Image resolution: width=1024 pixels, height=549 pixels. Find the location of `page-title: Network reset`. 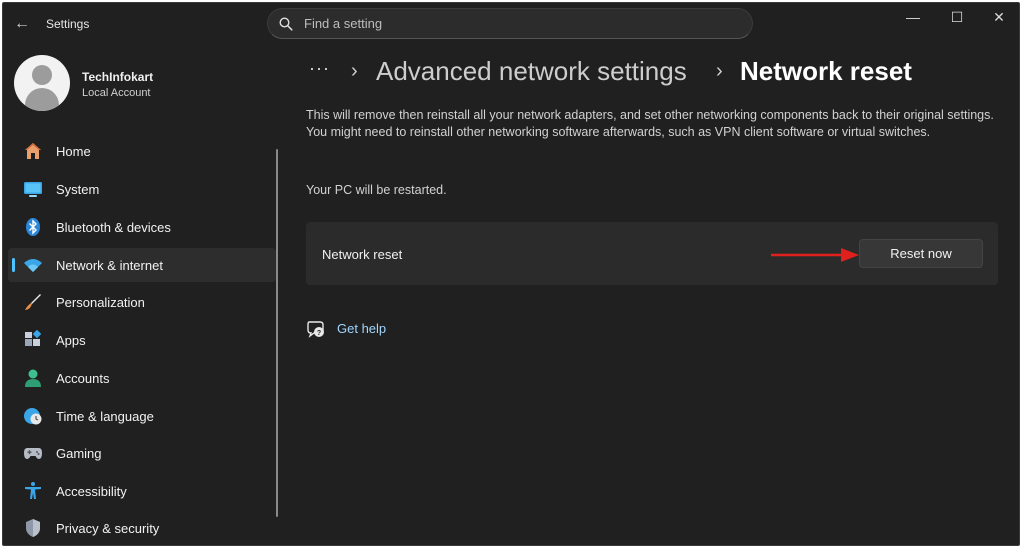

page-title: Network reset is located at coordinates (826, 71).